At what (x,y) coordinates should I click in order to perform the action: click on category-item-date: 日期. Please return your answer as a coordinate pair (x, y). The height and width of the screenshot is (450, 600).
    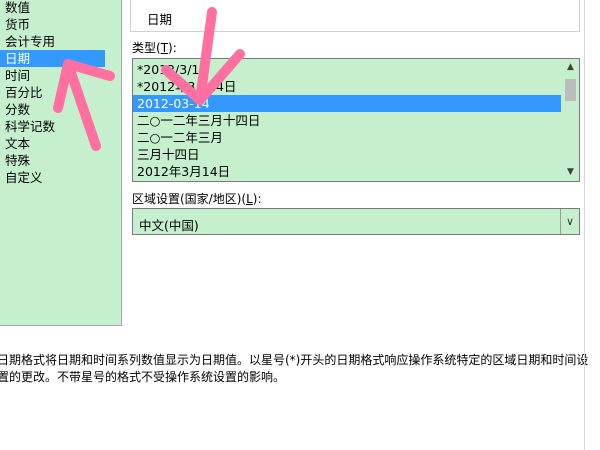
    Looking at the image, I should click on (52, 58).